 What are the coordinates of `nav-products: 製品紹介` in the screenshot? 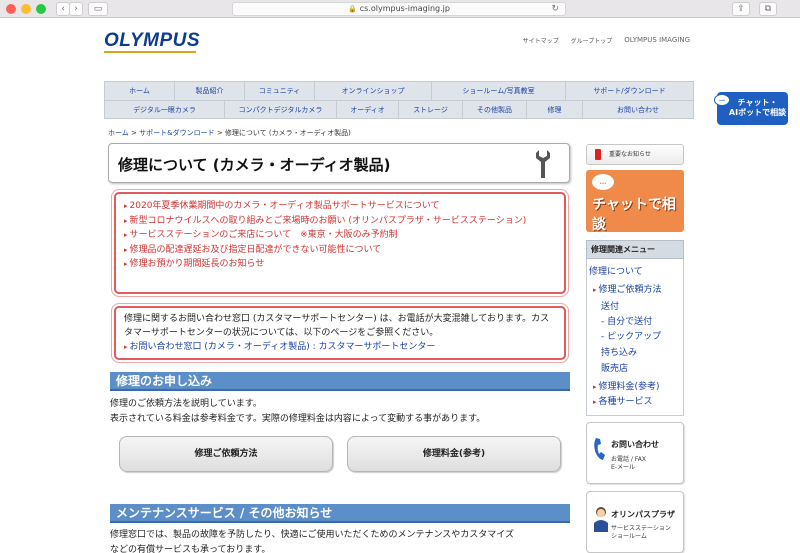 It's located at (210, 91).